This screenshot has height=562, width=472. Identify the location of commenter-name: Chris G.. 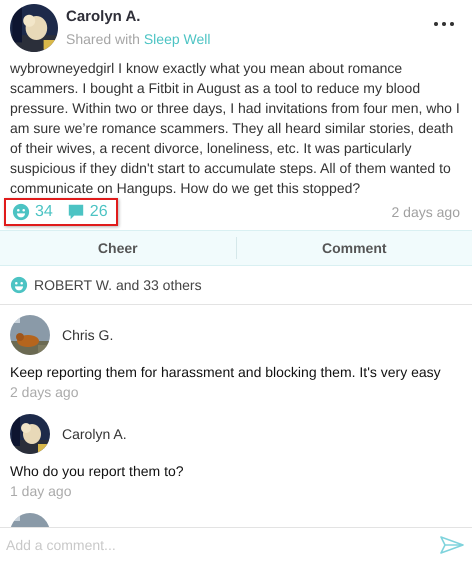
(88, 335).